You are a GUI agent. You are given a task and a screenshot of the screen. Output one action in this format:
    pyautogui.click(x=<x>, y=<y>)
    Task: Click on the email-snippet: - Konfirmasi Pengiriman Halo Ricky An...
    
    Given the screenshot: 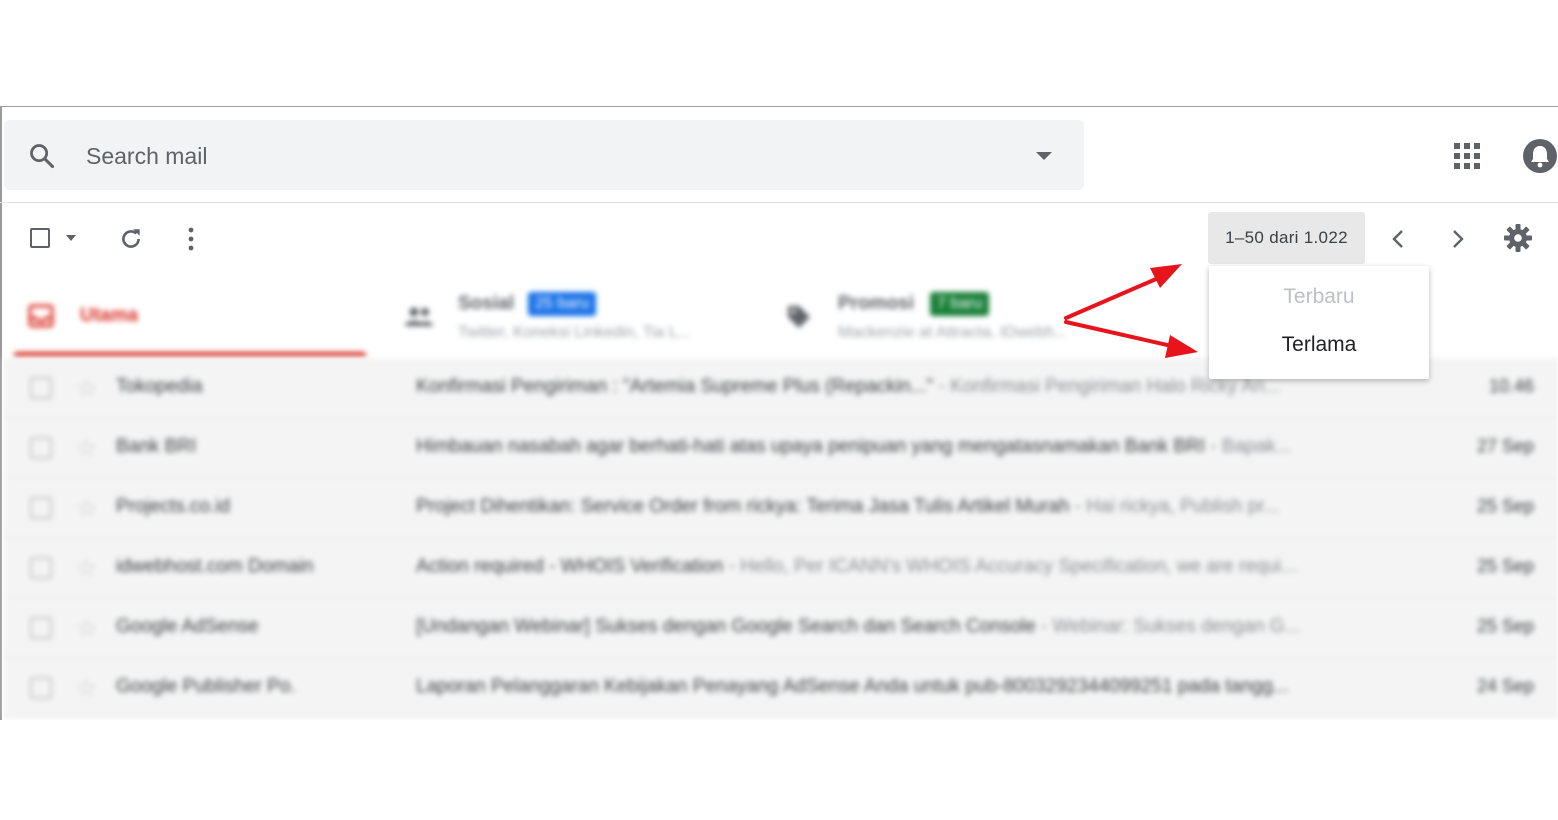 What is the action you would take?
    pyautogui.click(x=1107, y=386)
    